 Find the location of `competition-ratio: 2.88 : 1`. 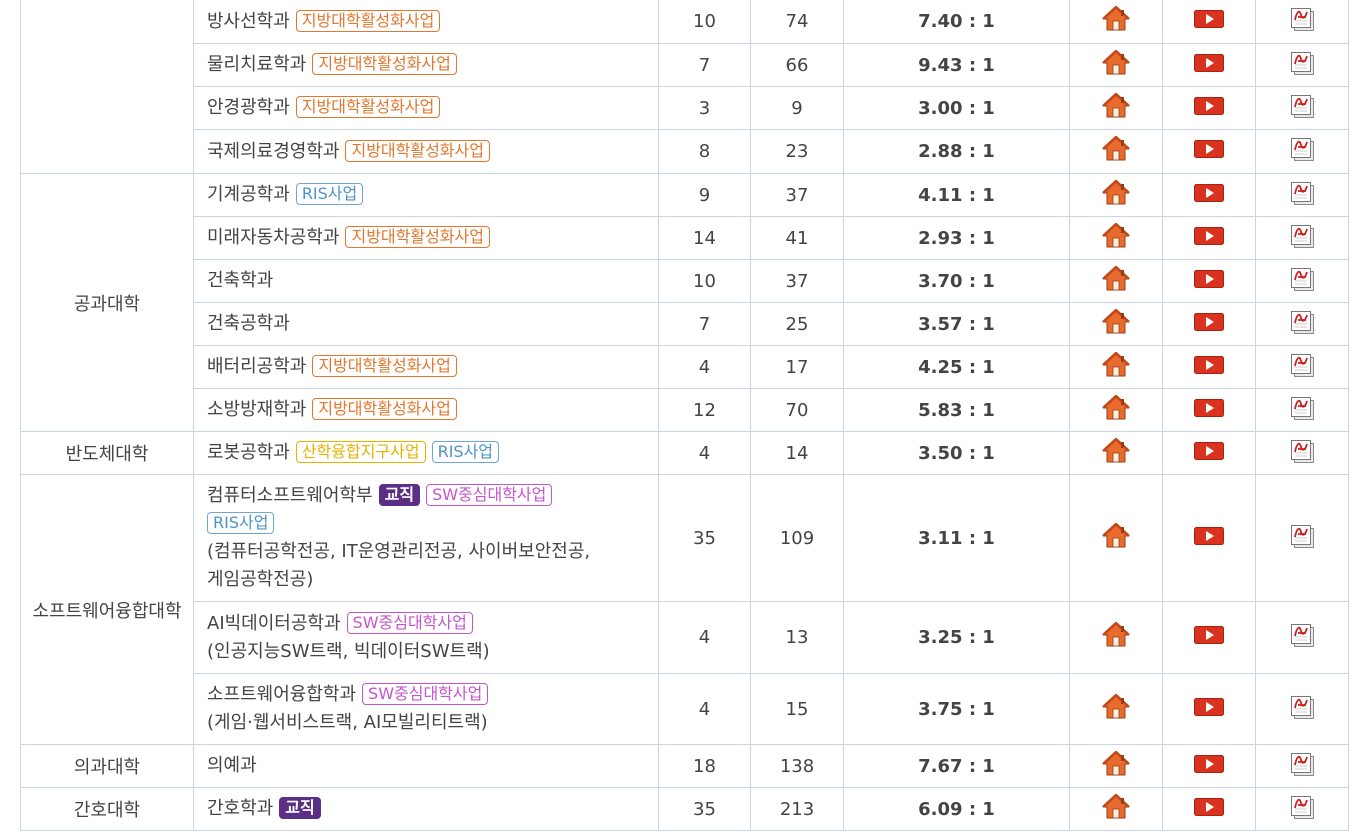

competition-ratio: 2.88 : 1 is located at coordinates (956, 151).